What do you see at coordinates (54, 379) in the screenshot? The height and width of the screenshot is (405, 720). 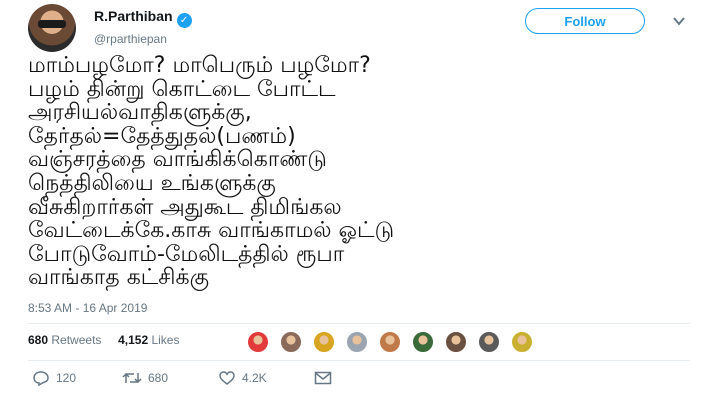 I see `reply-button: 120` at bounding box center [54, 379].